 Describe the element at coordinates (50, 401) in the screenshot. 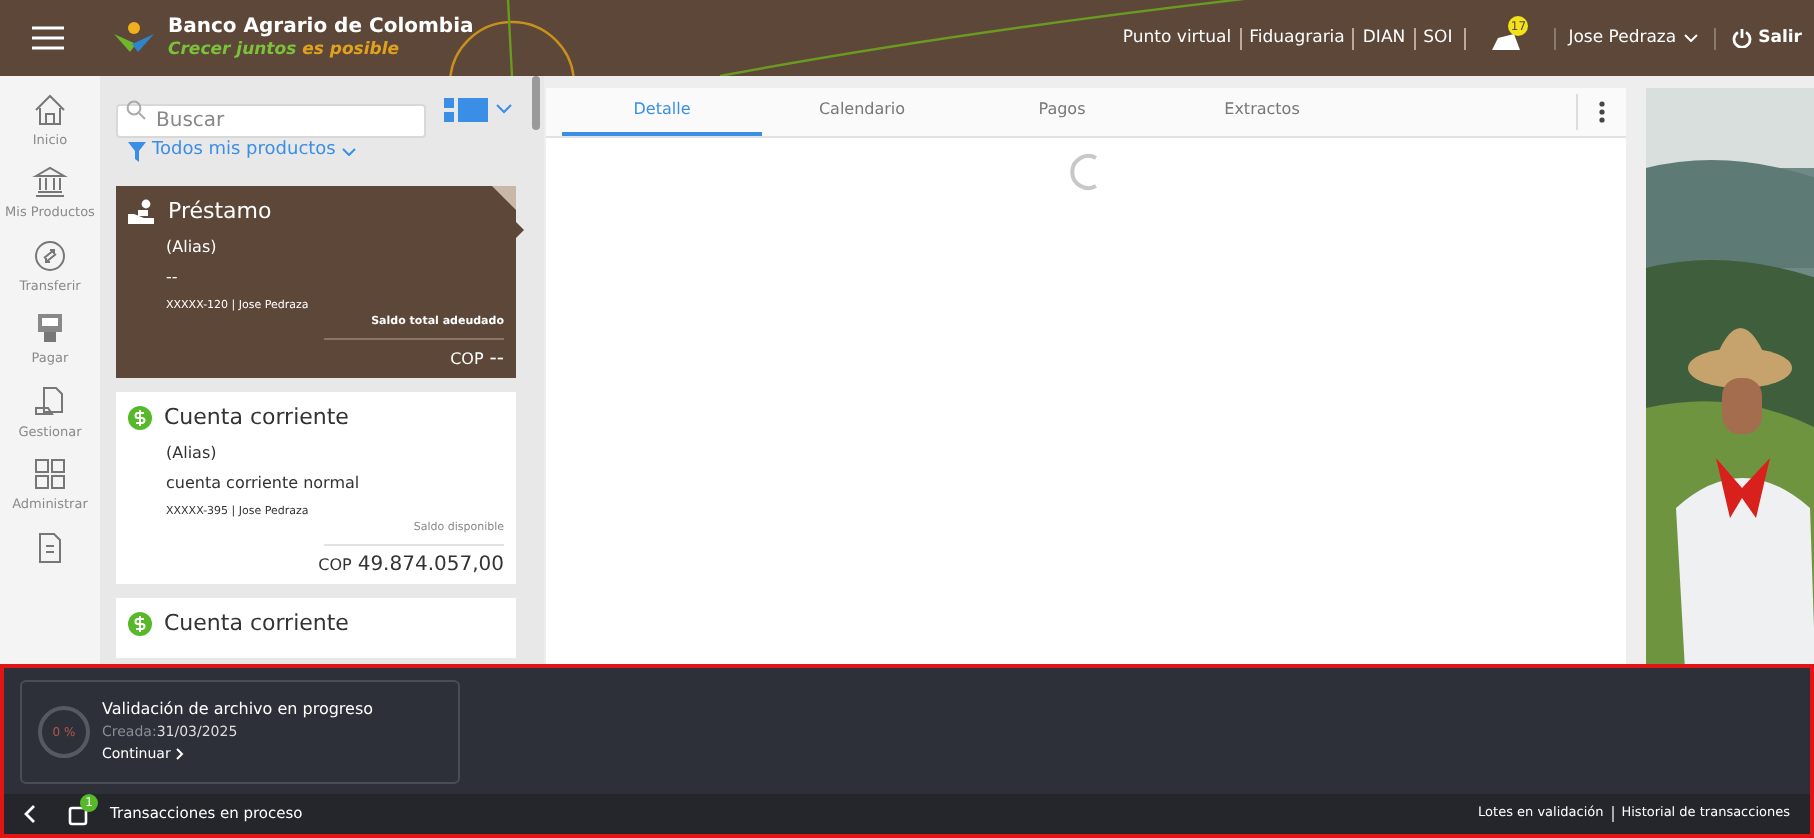

I see `document-hand-icon` at that location.